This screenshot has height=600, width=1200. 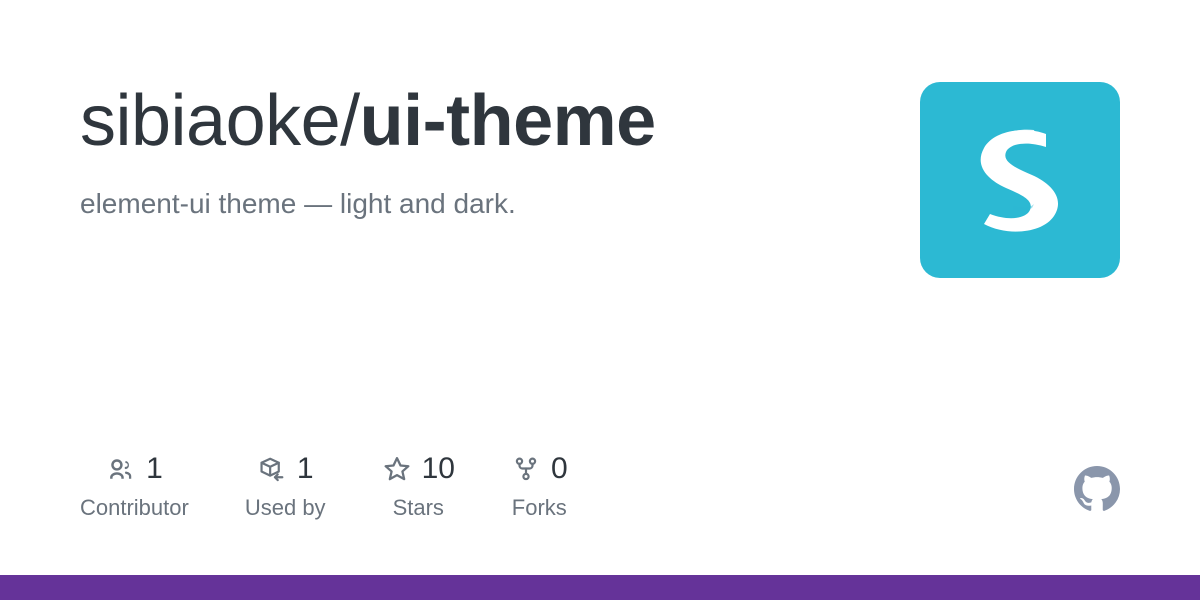 I want to click on repository-stats: 1 Contributor 1 Used by 10 Stars 0 Forks, so click(x=324, y=487).